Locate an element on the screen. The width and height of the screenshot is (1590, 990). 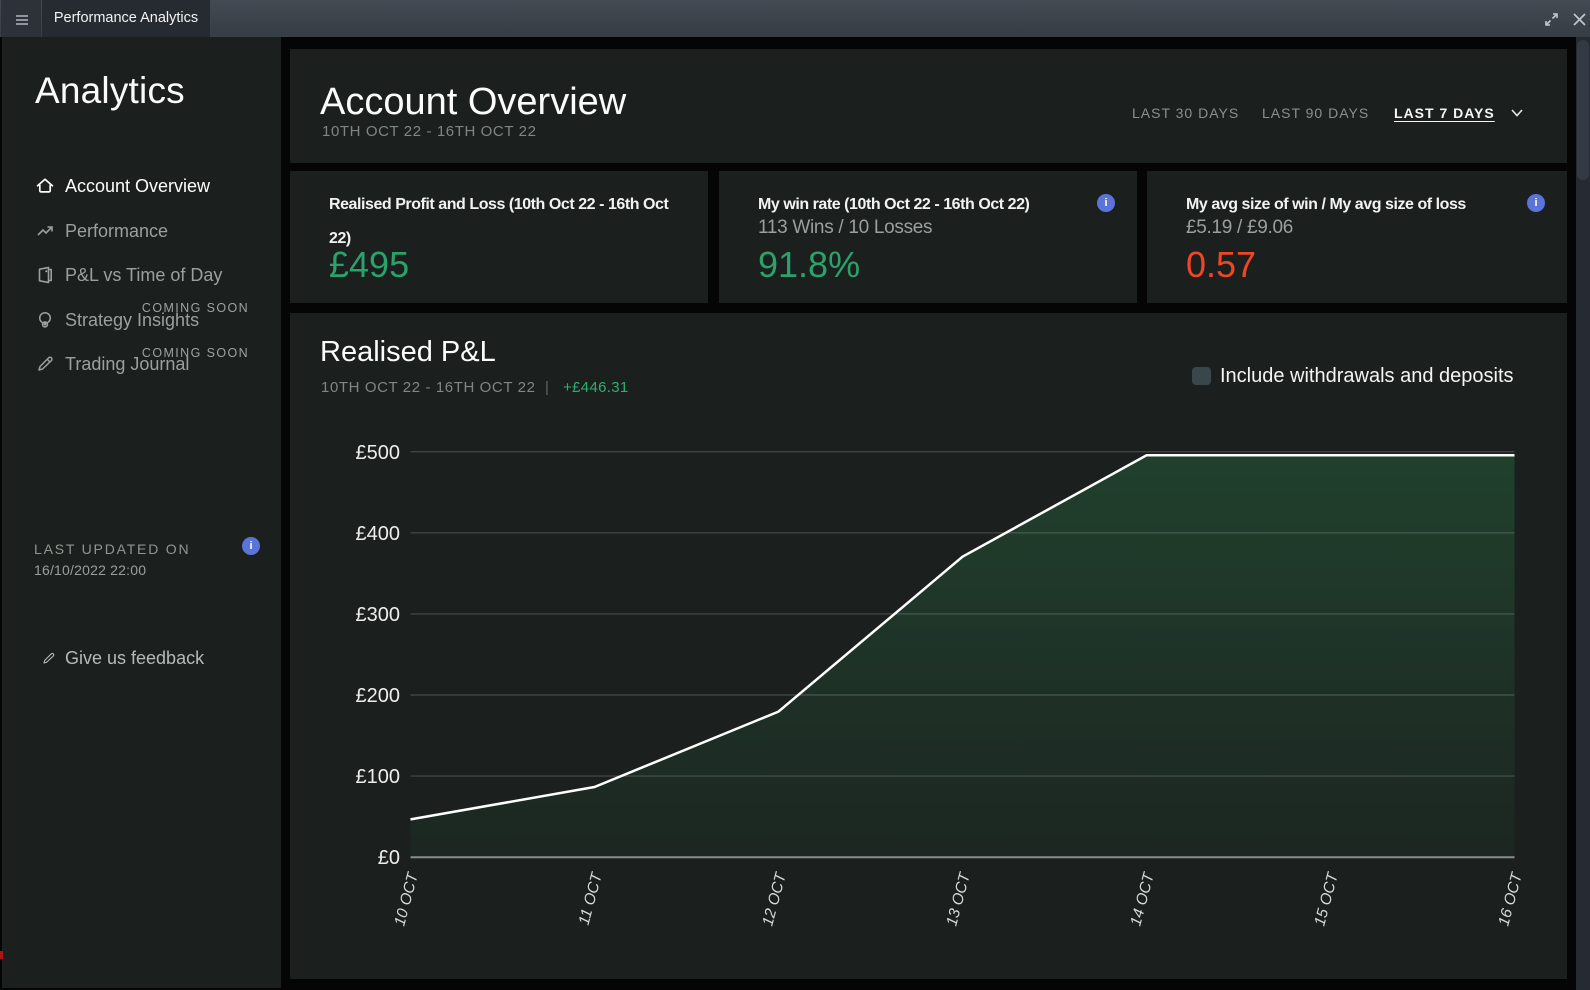
svg-text: £400 is located at coordinates (378, 534).